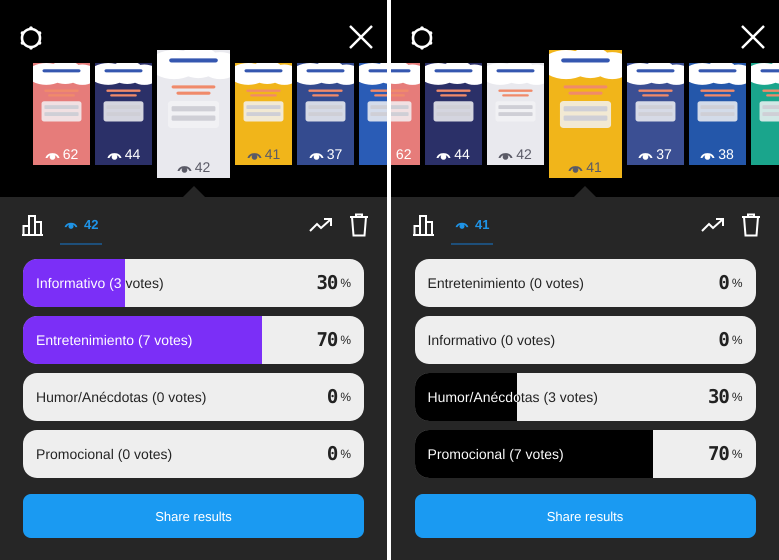 Image resolution: width=779 pixels, height=560 pixels. What do you see at coordinates (717, 114) in the screenshot?
I see `story-thumbnail: 38` at bounding box center [717, 114].